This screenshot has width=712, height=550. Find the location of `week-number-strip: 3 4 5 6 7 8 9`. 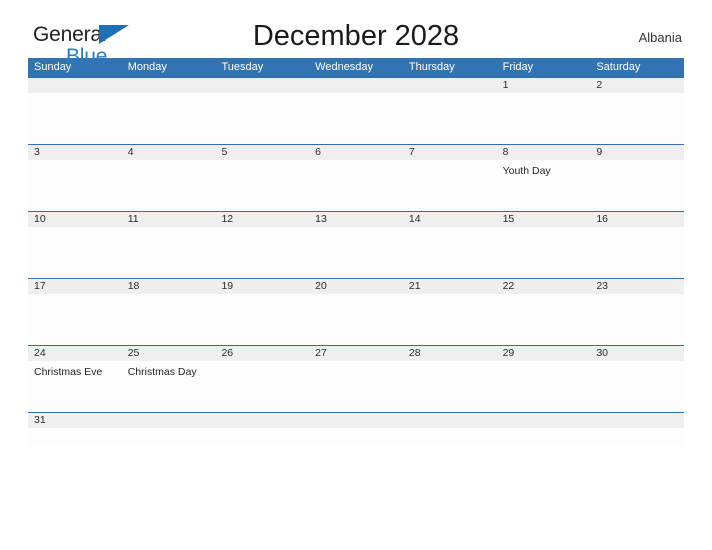

week-number-strip: 3 4 5 6 7 8 9 is located at coordinates (356, 152).